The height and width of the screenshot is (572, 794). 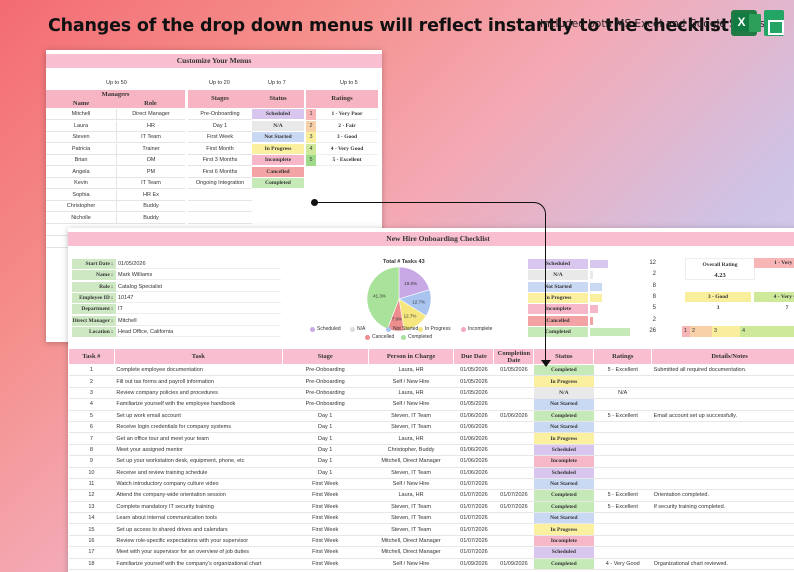 I want to click on manager-name: Steven, so click(x=81, y=137).